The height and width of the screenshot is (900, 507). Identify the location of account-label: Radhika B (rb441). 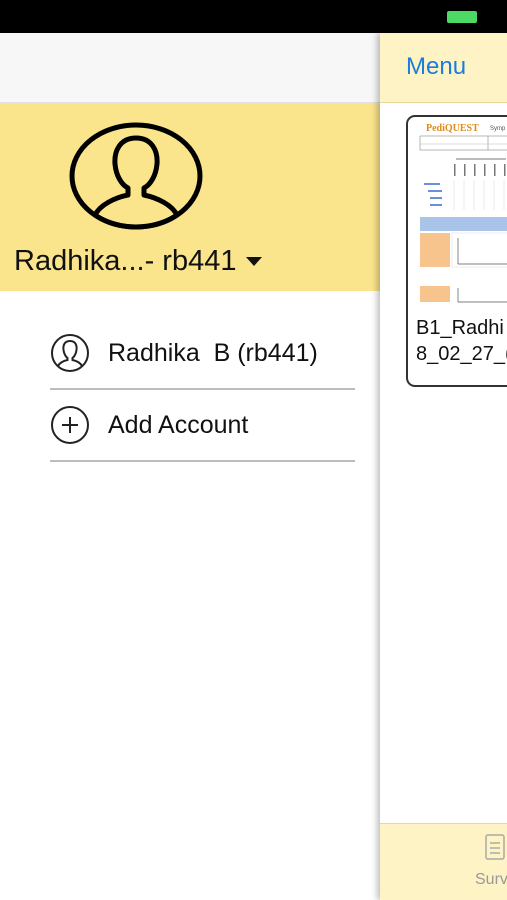
(213, 352).